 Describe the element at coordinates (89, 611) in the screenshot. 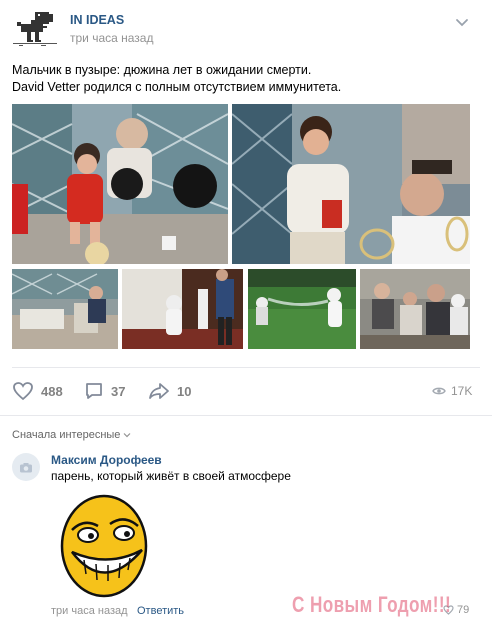

I see `comment-time: три часа назад` at that location.